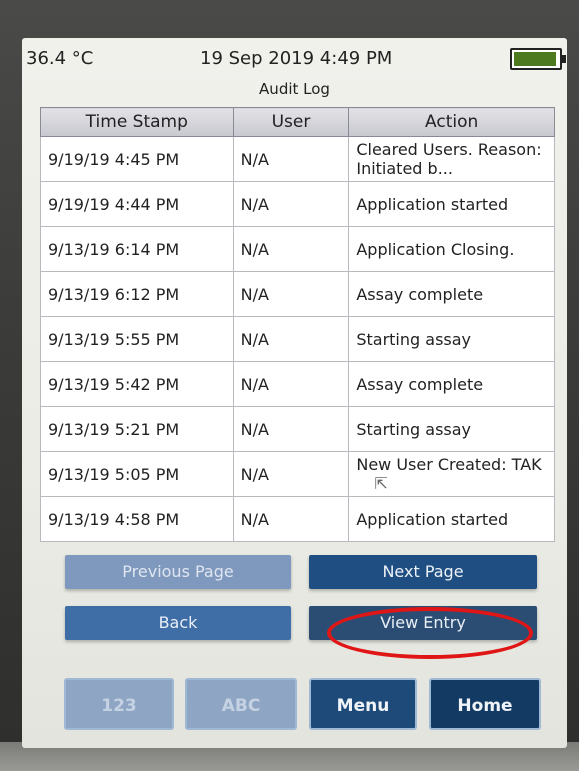  I want to click on table-header-row: Time Stamp User Action, so click(297, 122).